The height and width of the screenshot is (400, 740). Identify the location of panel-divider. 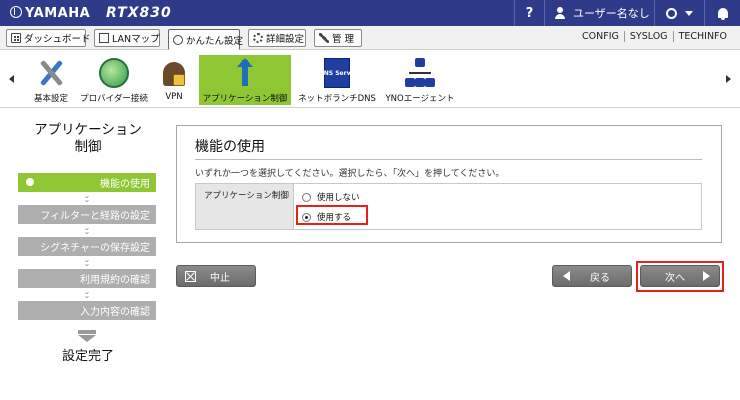
(448, 159).